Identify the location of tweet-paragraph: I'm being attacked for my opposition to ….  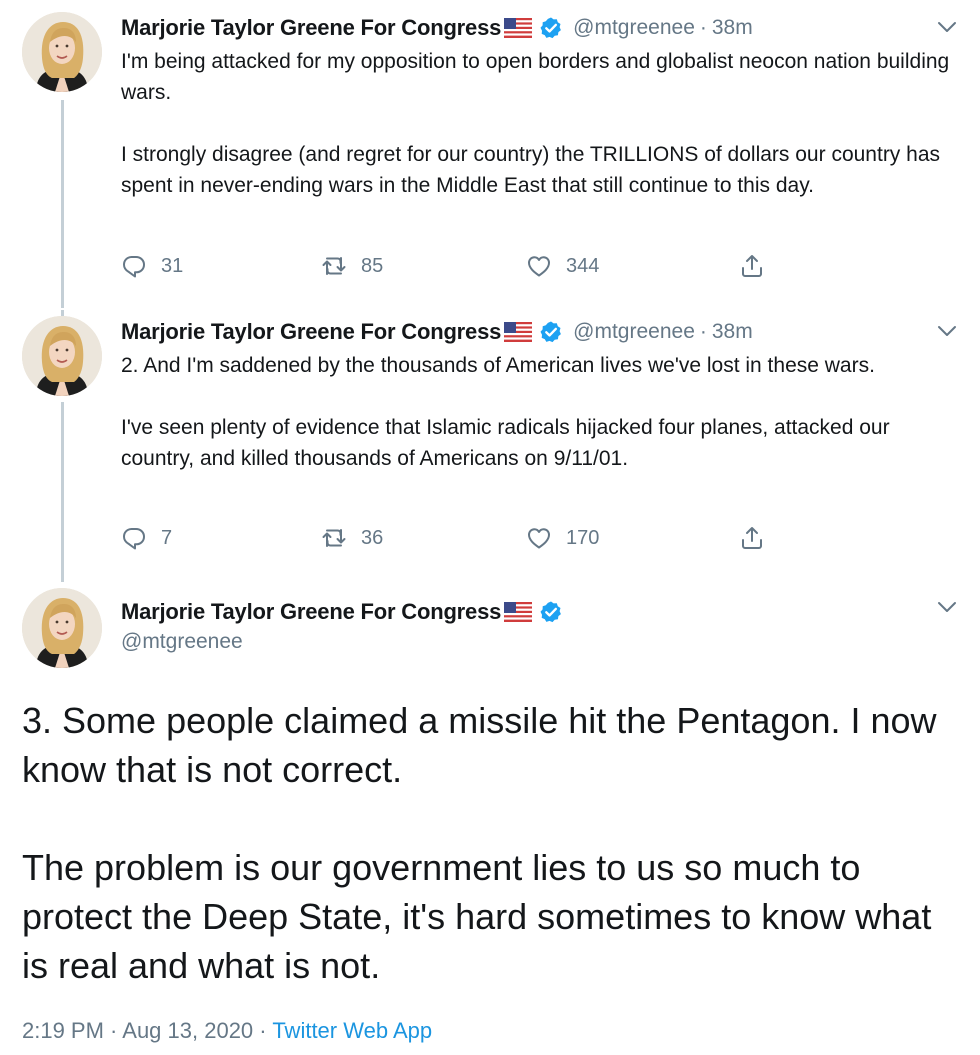
(535, 77).